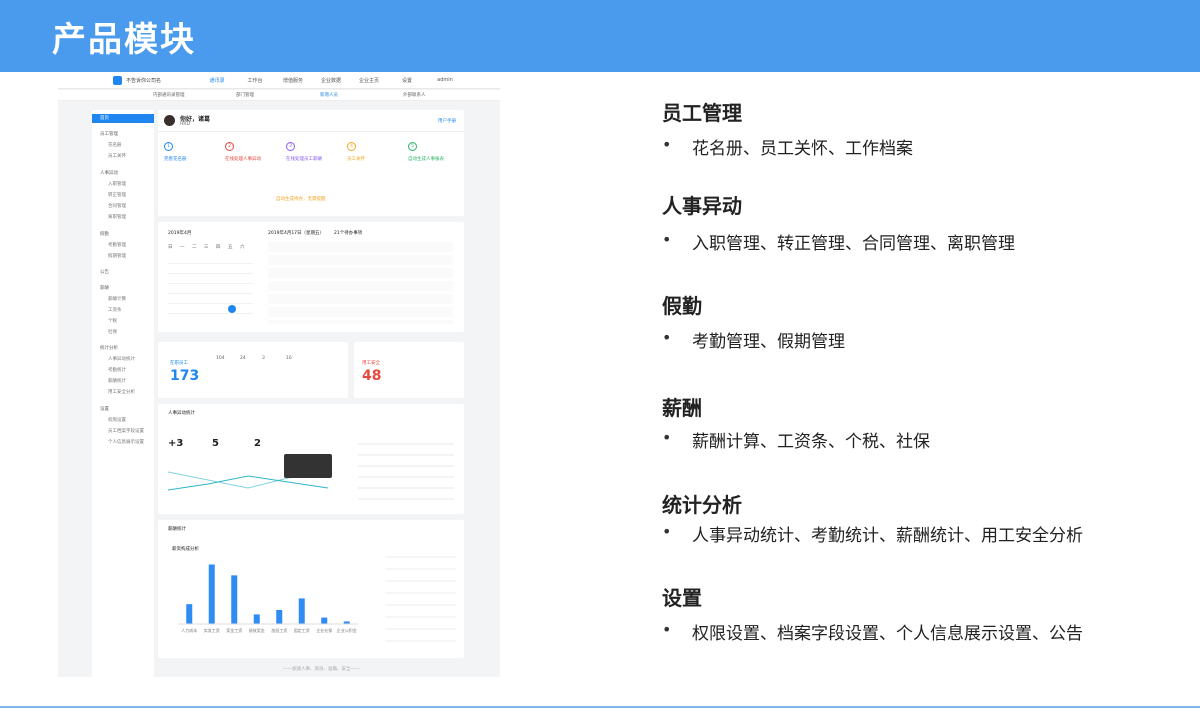 This screenshot has width=1200, height=709. Describe the element at coordinates (185, 376) in the screenshot. I see `staff-total: 173` at that location.